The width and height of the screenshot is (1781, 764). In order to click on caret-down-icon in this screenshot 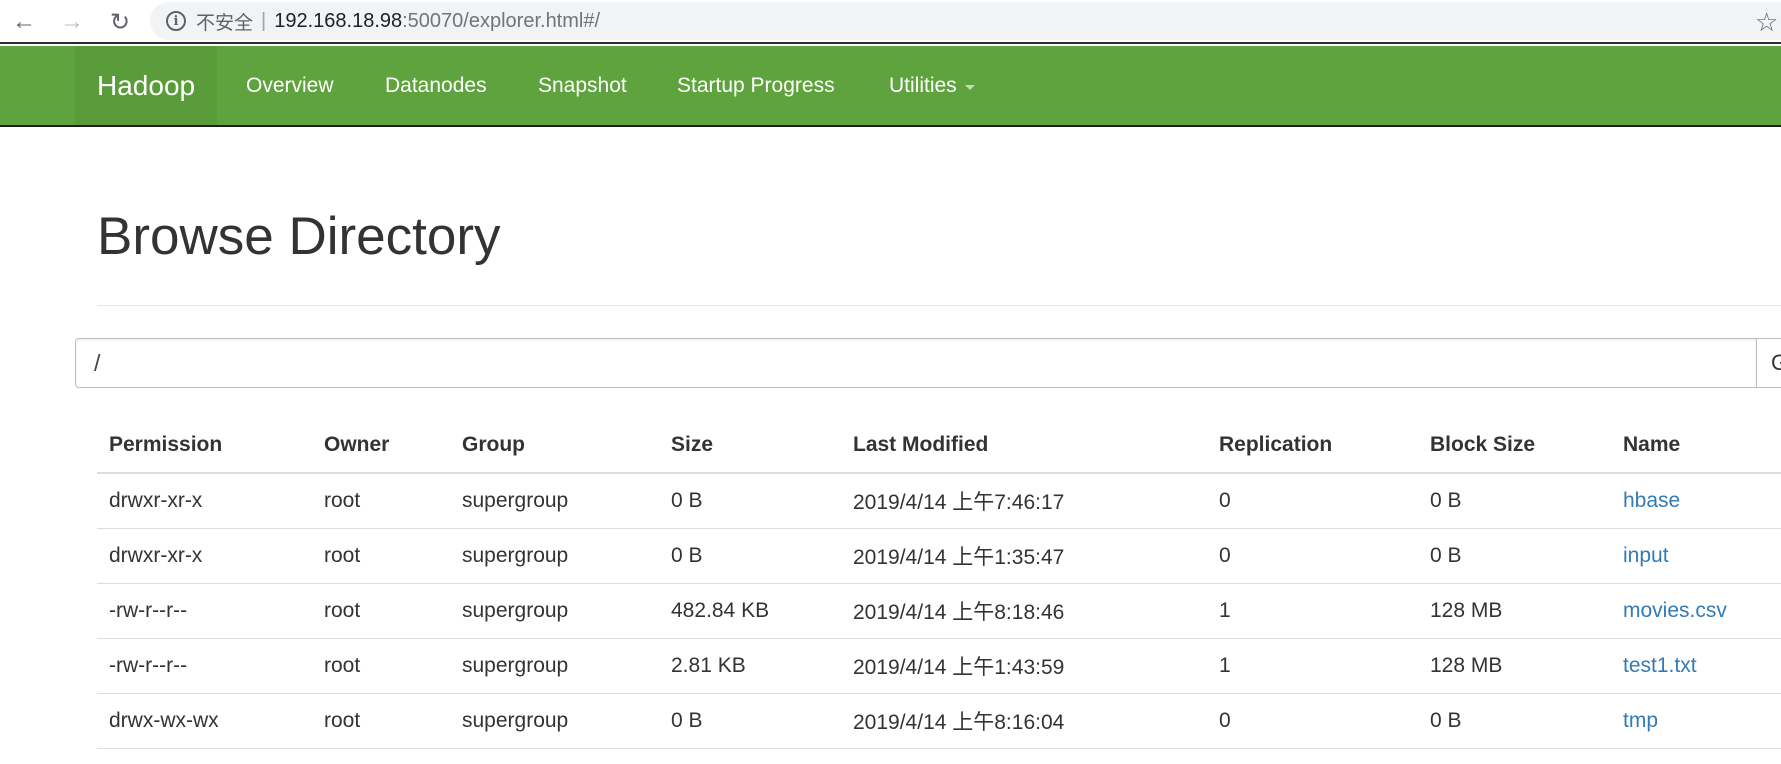, I will do `click(969, 87)`.